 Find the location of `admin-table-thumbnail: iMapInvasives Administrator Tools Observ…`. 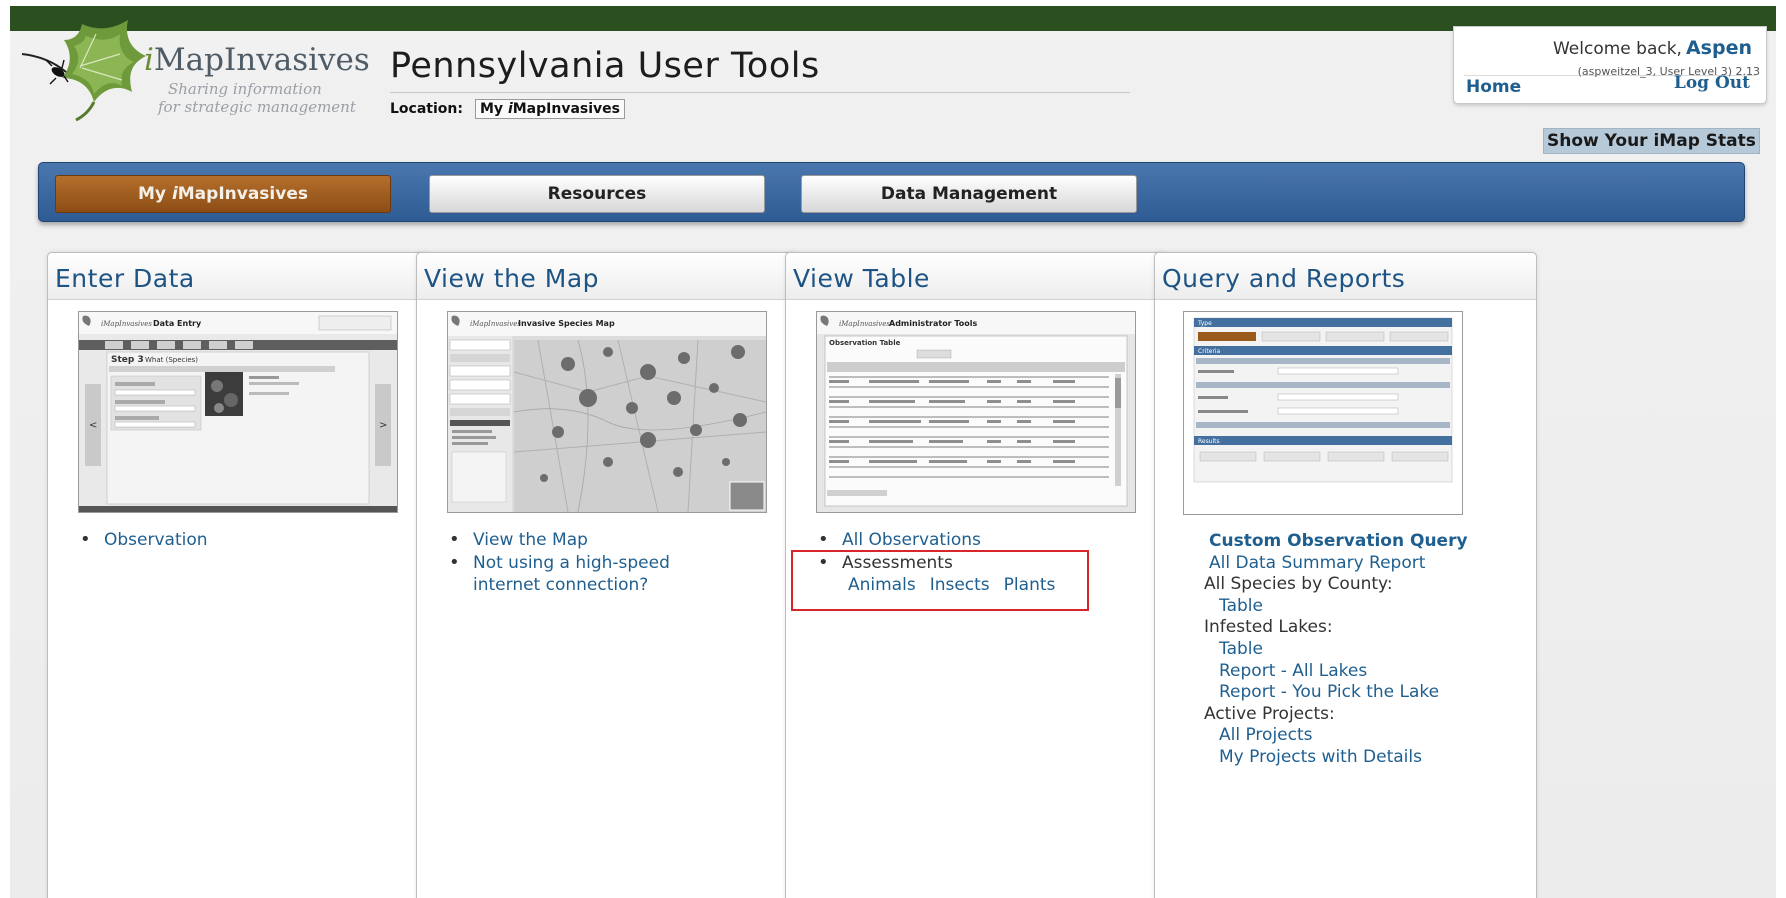

admin-table-thumbnail: iMapInvasives Administrator Tools Observ… is located at coordinates (976, 412).